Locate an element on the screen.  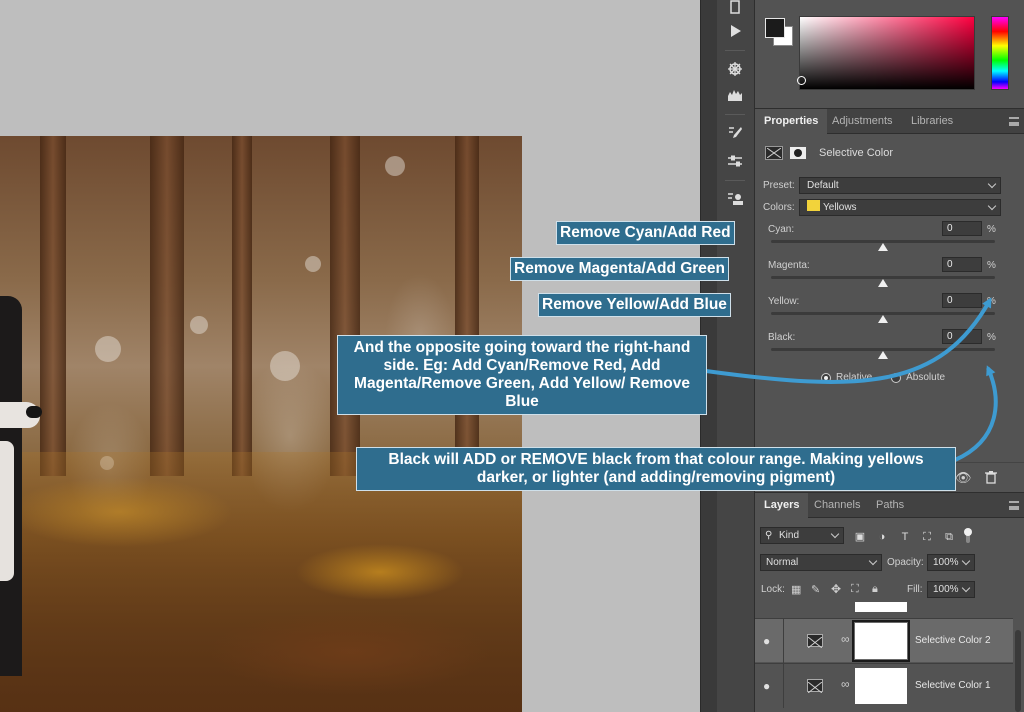
foreground-color-swatch is located at coordinates (775, 28).